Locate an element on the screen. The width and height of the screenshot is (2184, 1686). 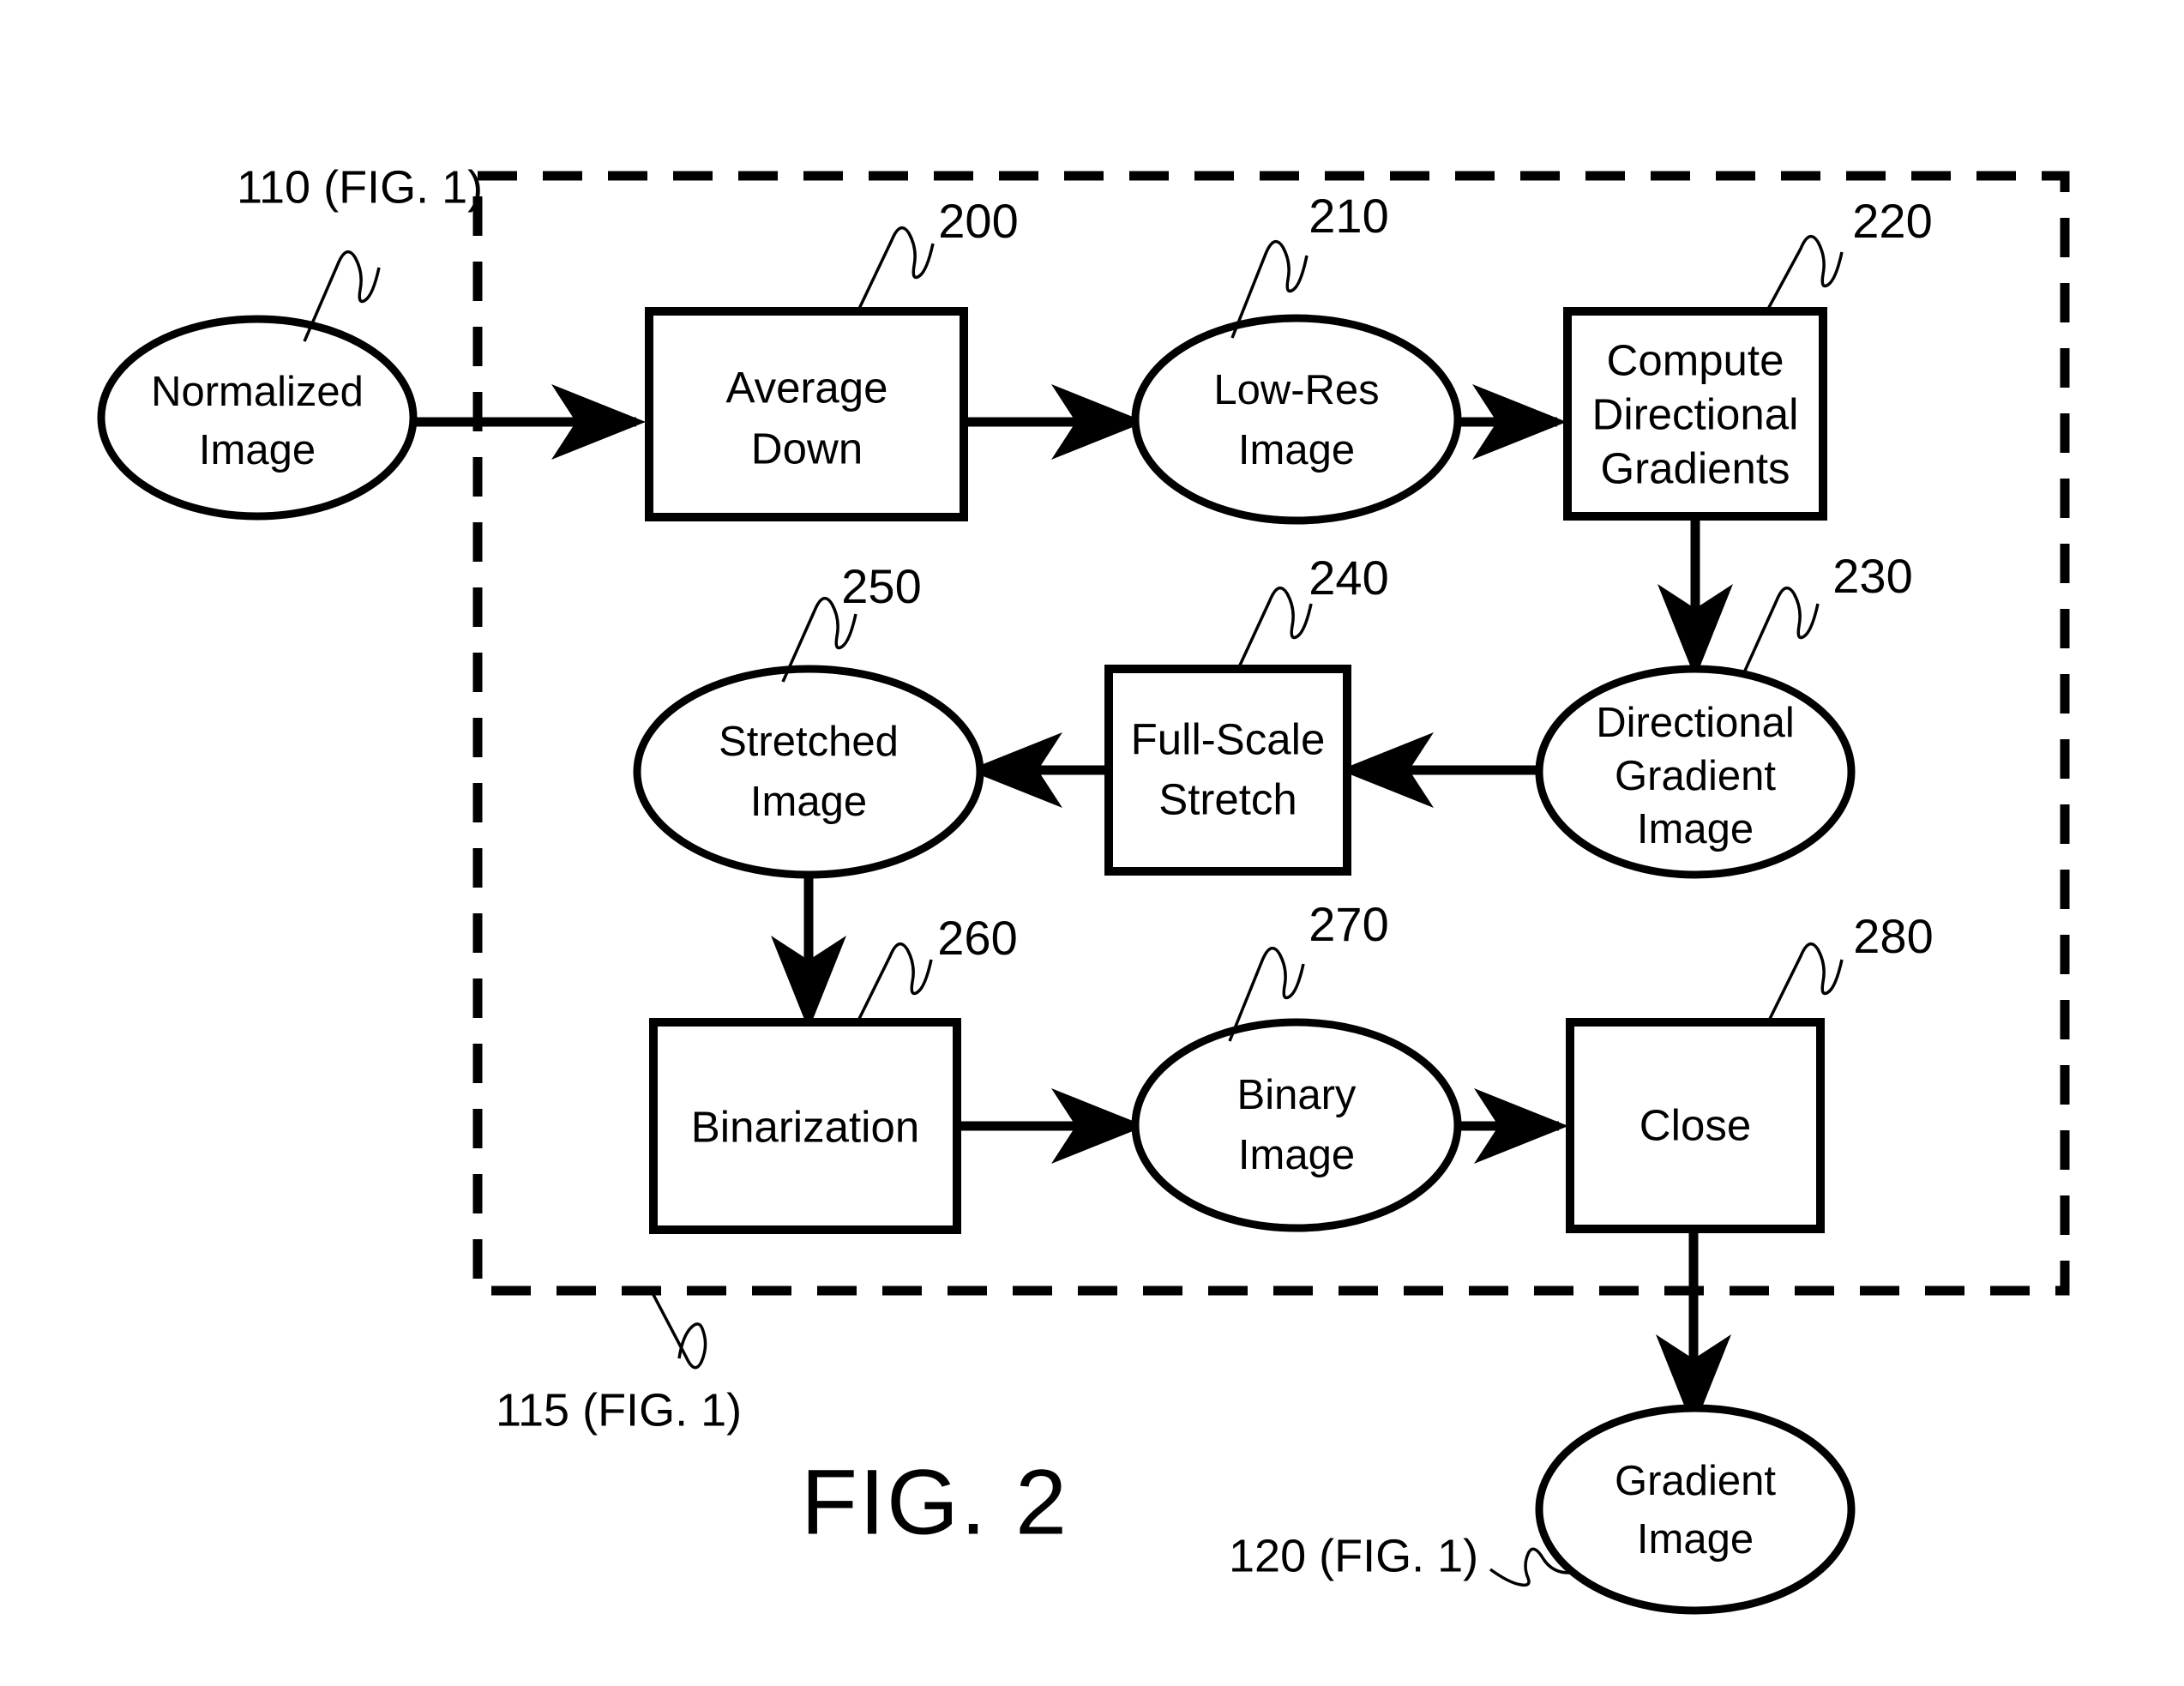
gradient-image-label-line1: Gradient is located at coordinates (1695, 1481).